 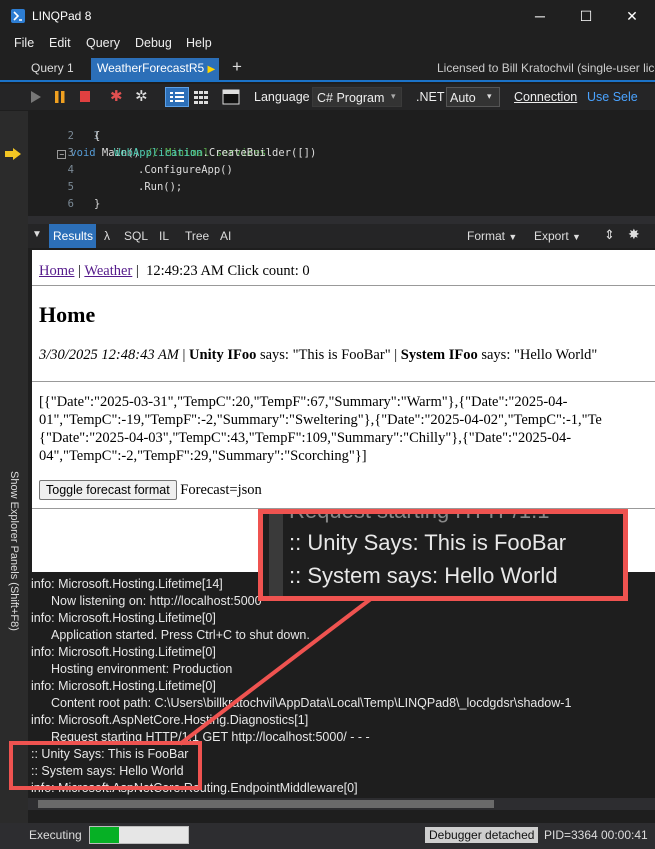 I want to click on app-title: LINQPad 8, so click(x=62, y=16).